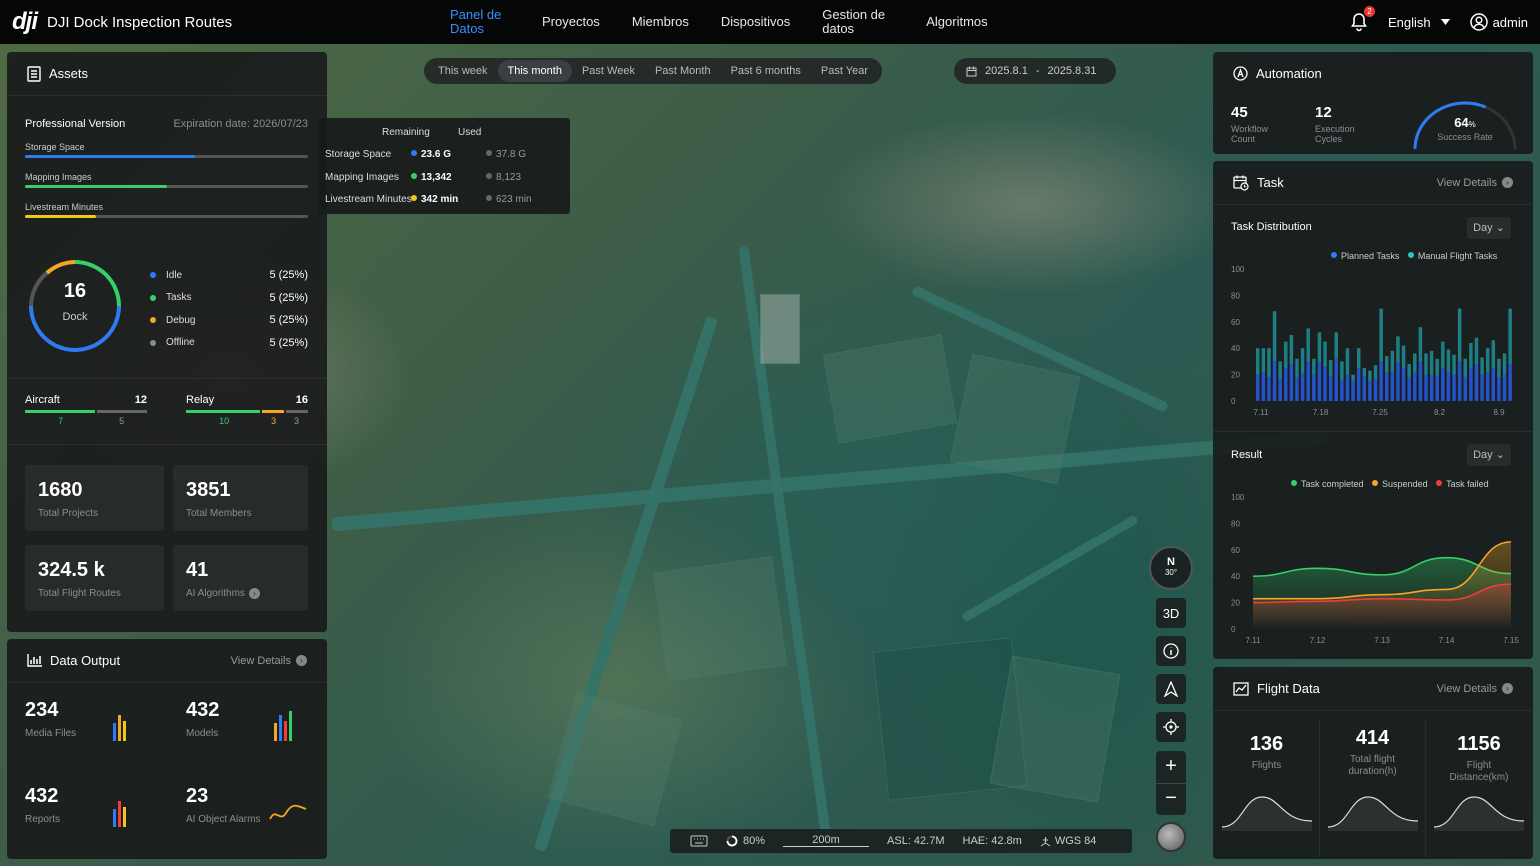 This screenshot has height=866, width=1540. Describe the element at coordinates (166, 210) in the screenshot. I see `usage-bar-row: Livestream Minutes` at that location.